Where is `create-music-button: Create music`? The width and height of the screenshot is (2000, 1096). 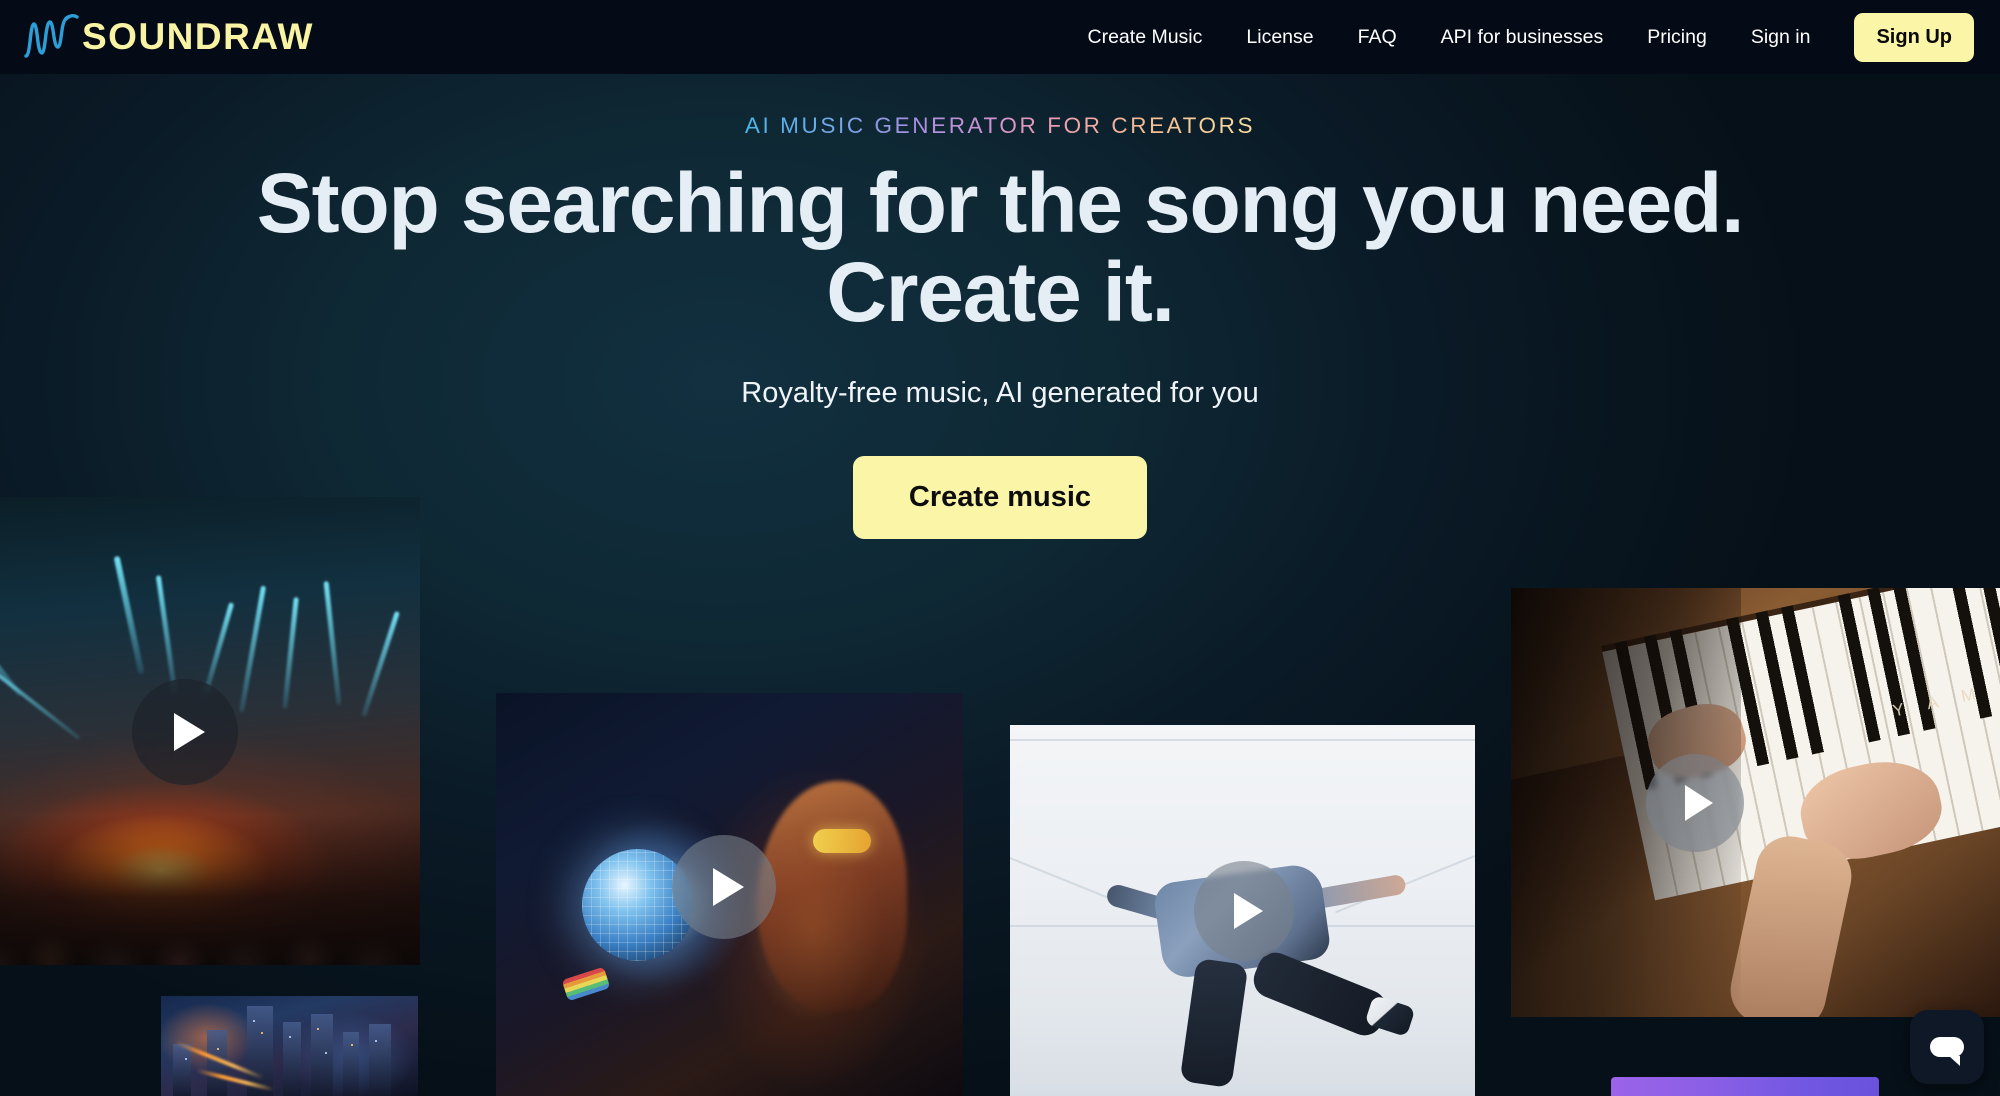
create-music-button: Create music is located at coordinates (1000, 498).